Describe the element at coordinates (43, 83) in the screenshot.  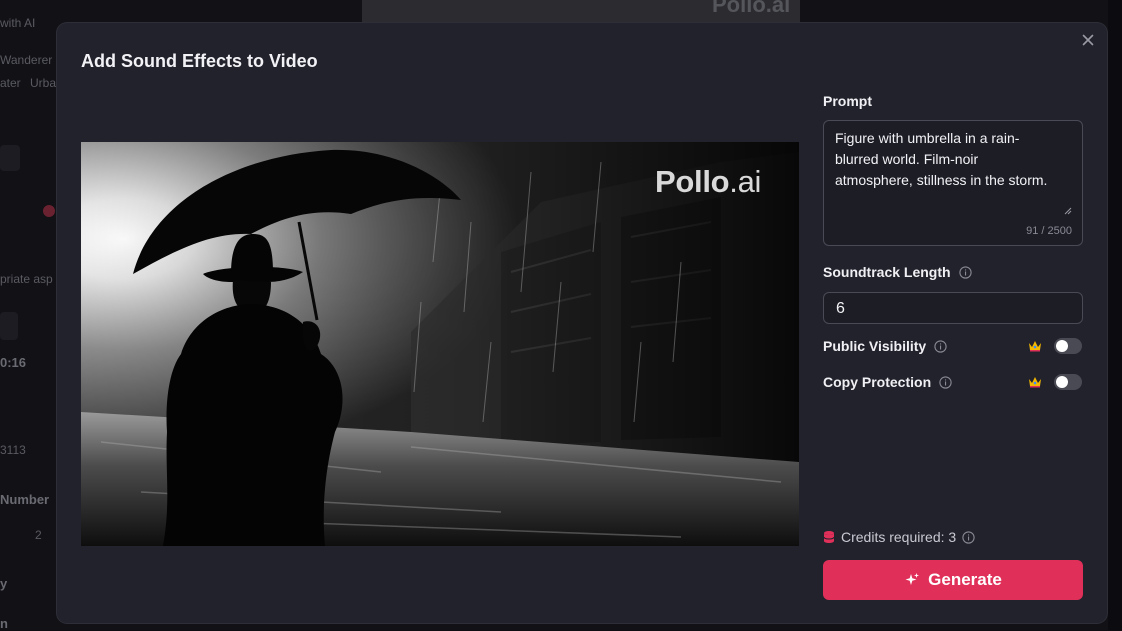
I see `bg-text: Urba` at that location.